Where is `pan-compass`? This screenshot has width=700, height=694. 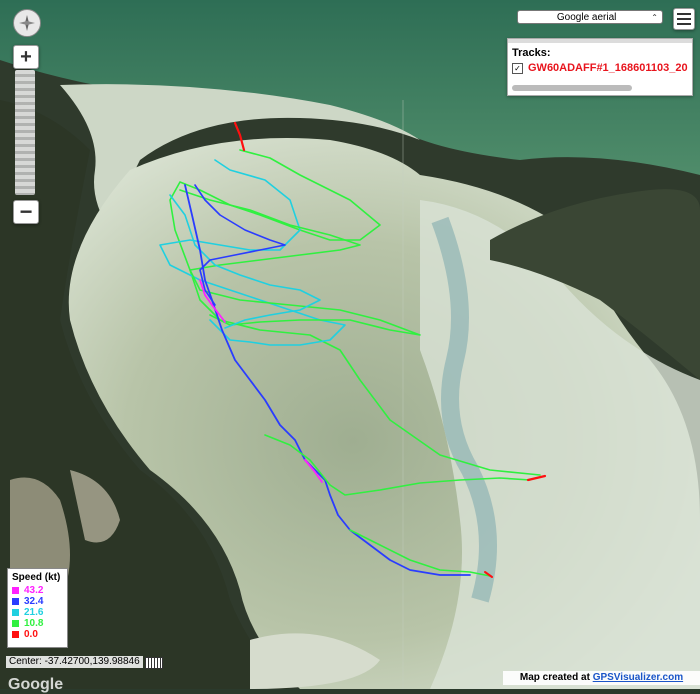
pan-compass is located at coordinates (27, 23).